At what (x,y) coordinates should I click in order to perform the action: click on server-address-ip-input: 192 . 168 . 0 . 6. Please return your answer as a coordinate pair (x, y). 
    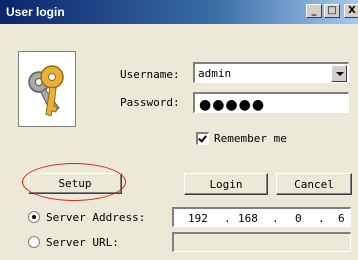
    Looking at the image, I should click on (261, 217).